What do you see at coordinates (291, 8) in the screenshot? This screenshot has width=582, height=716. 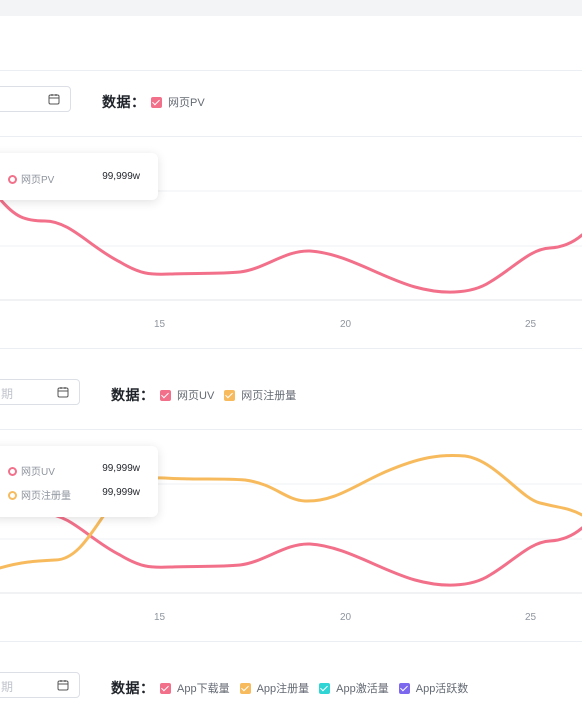 I see `top-bar` at bounding box center [291, 8].